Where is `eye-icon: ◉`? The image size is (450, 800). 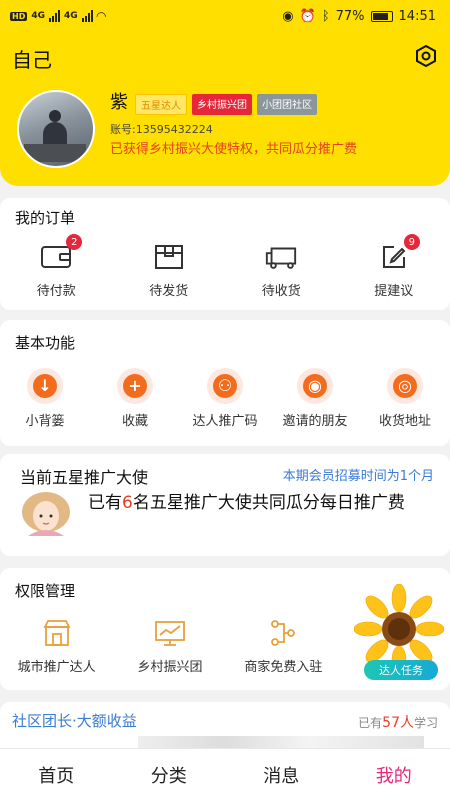
eye-icon: ◉ is located at coordinates (288, 16).